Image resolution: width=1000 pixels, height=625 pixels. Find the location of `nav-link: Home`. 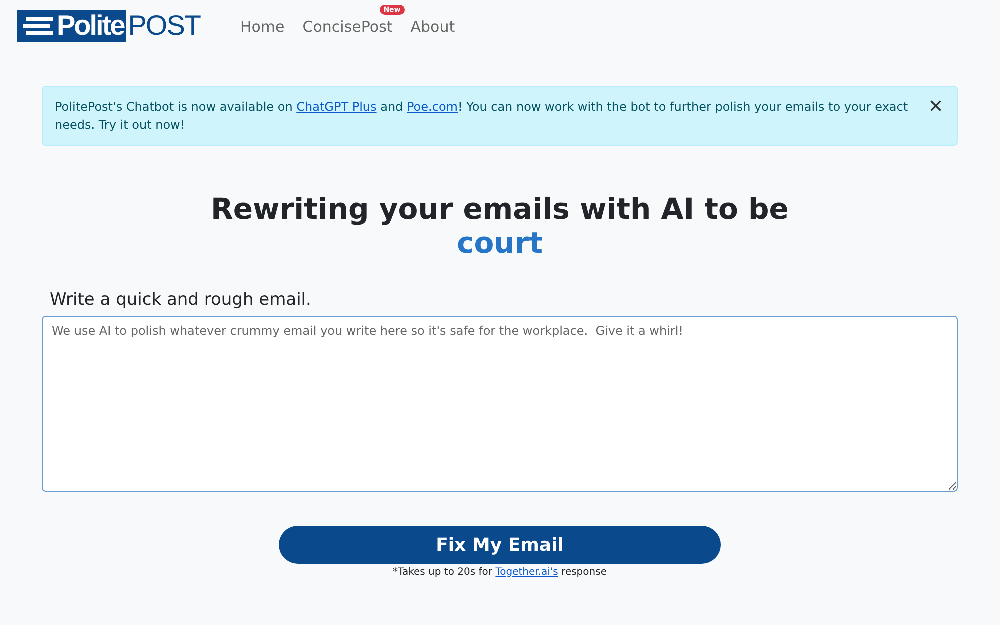

nav-link: Home is located at coordinates (262, 27).